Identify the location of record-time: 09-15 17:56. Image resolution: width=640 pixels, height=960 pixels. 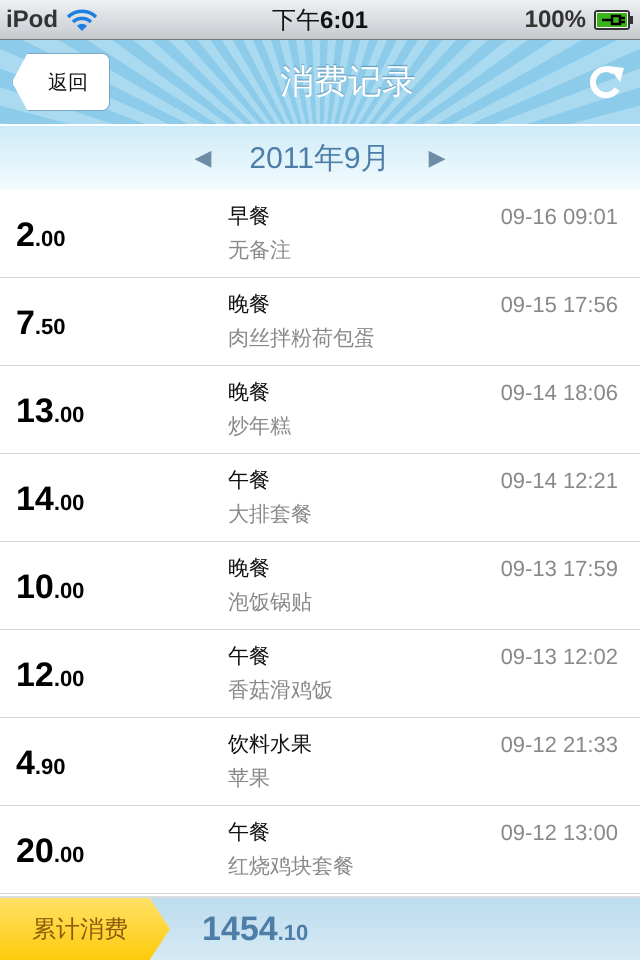
(559, 305).